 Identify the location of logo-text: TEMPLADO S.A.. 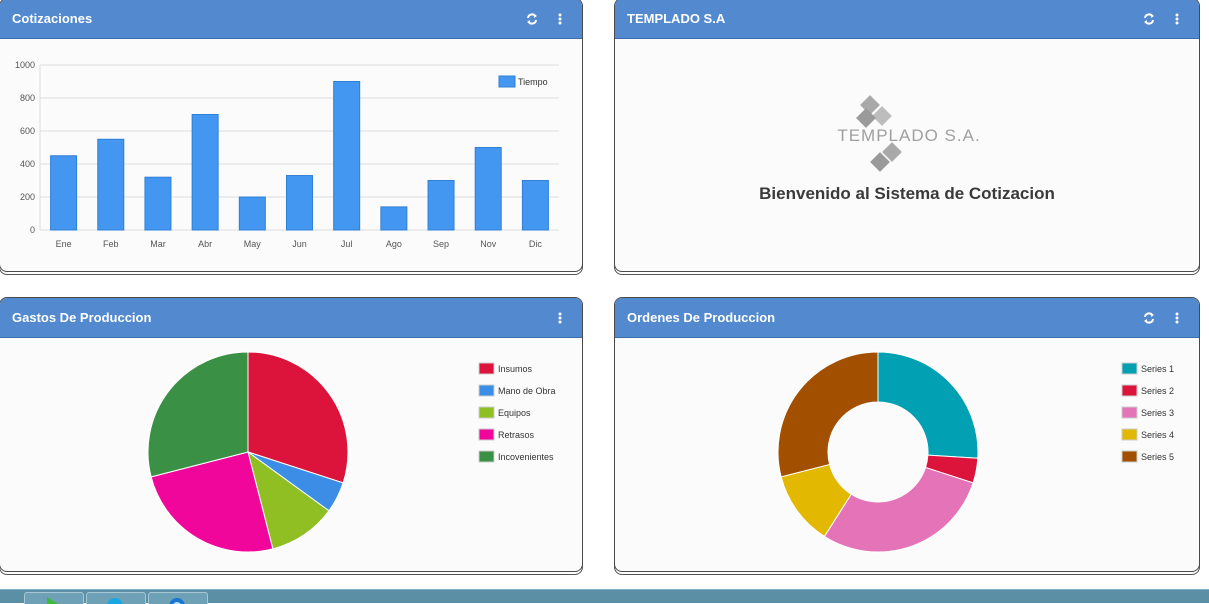
(908, 135).